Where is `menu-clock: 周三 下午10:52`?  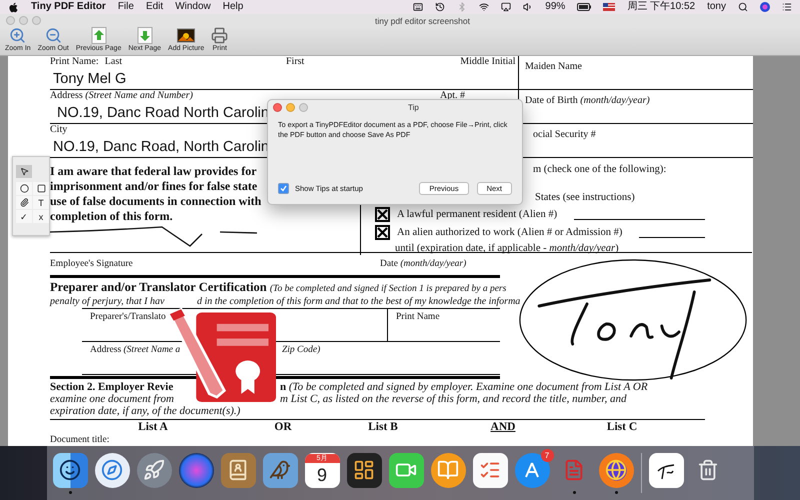 menu-clock: 周三 下午10:52 is located at coordinates (661, 7).